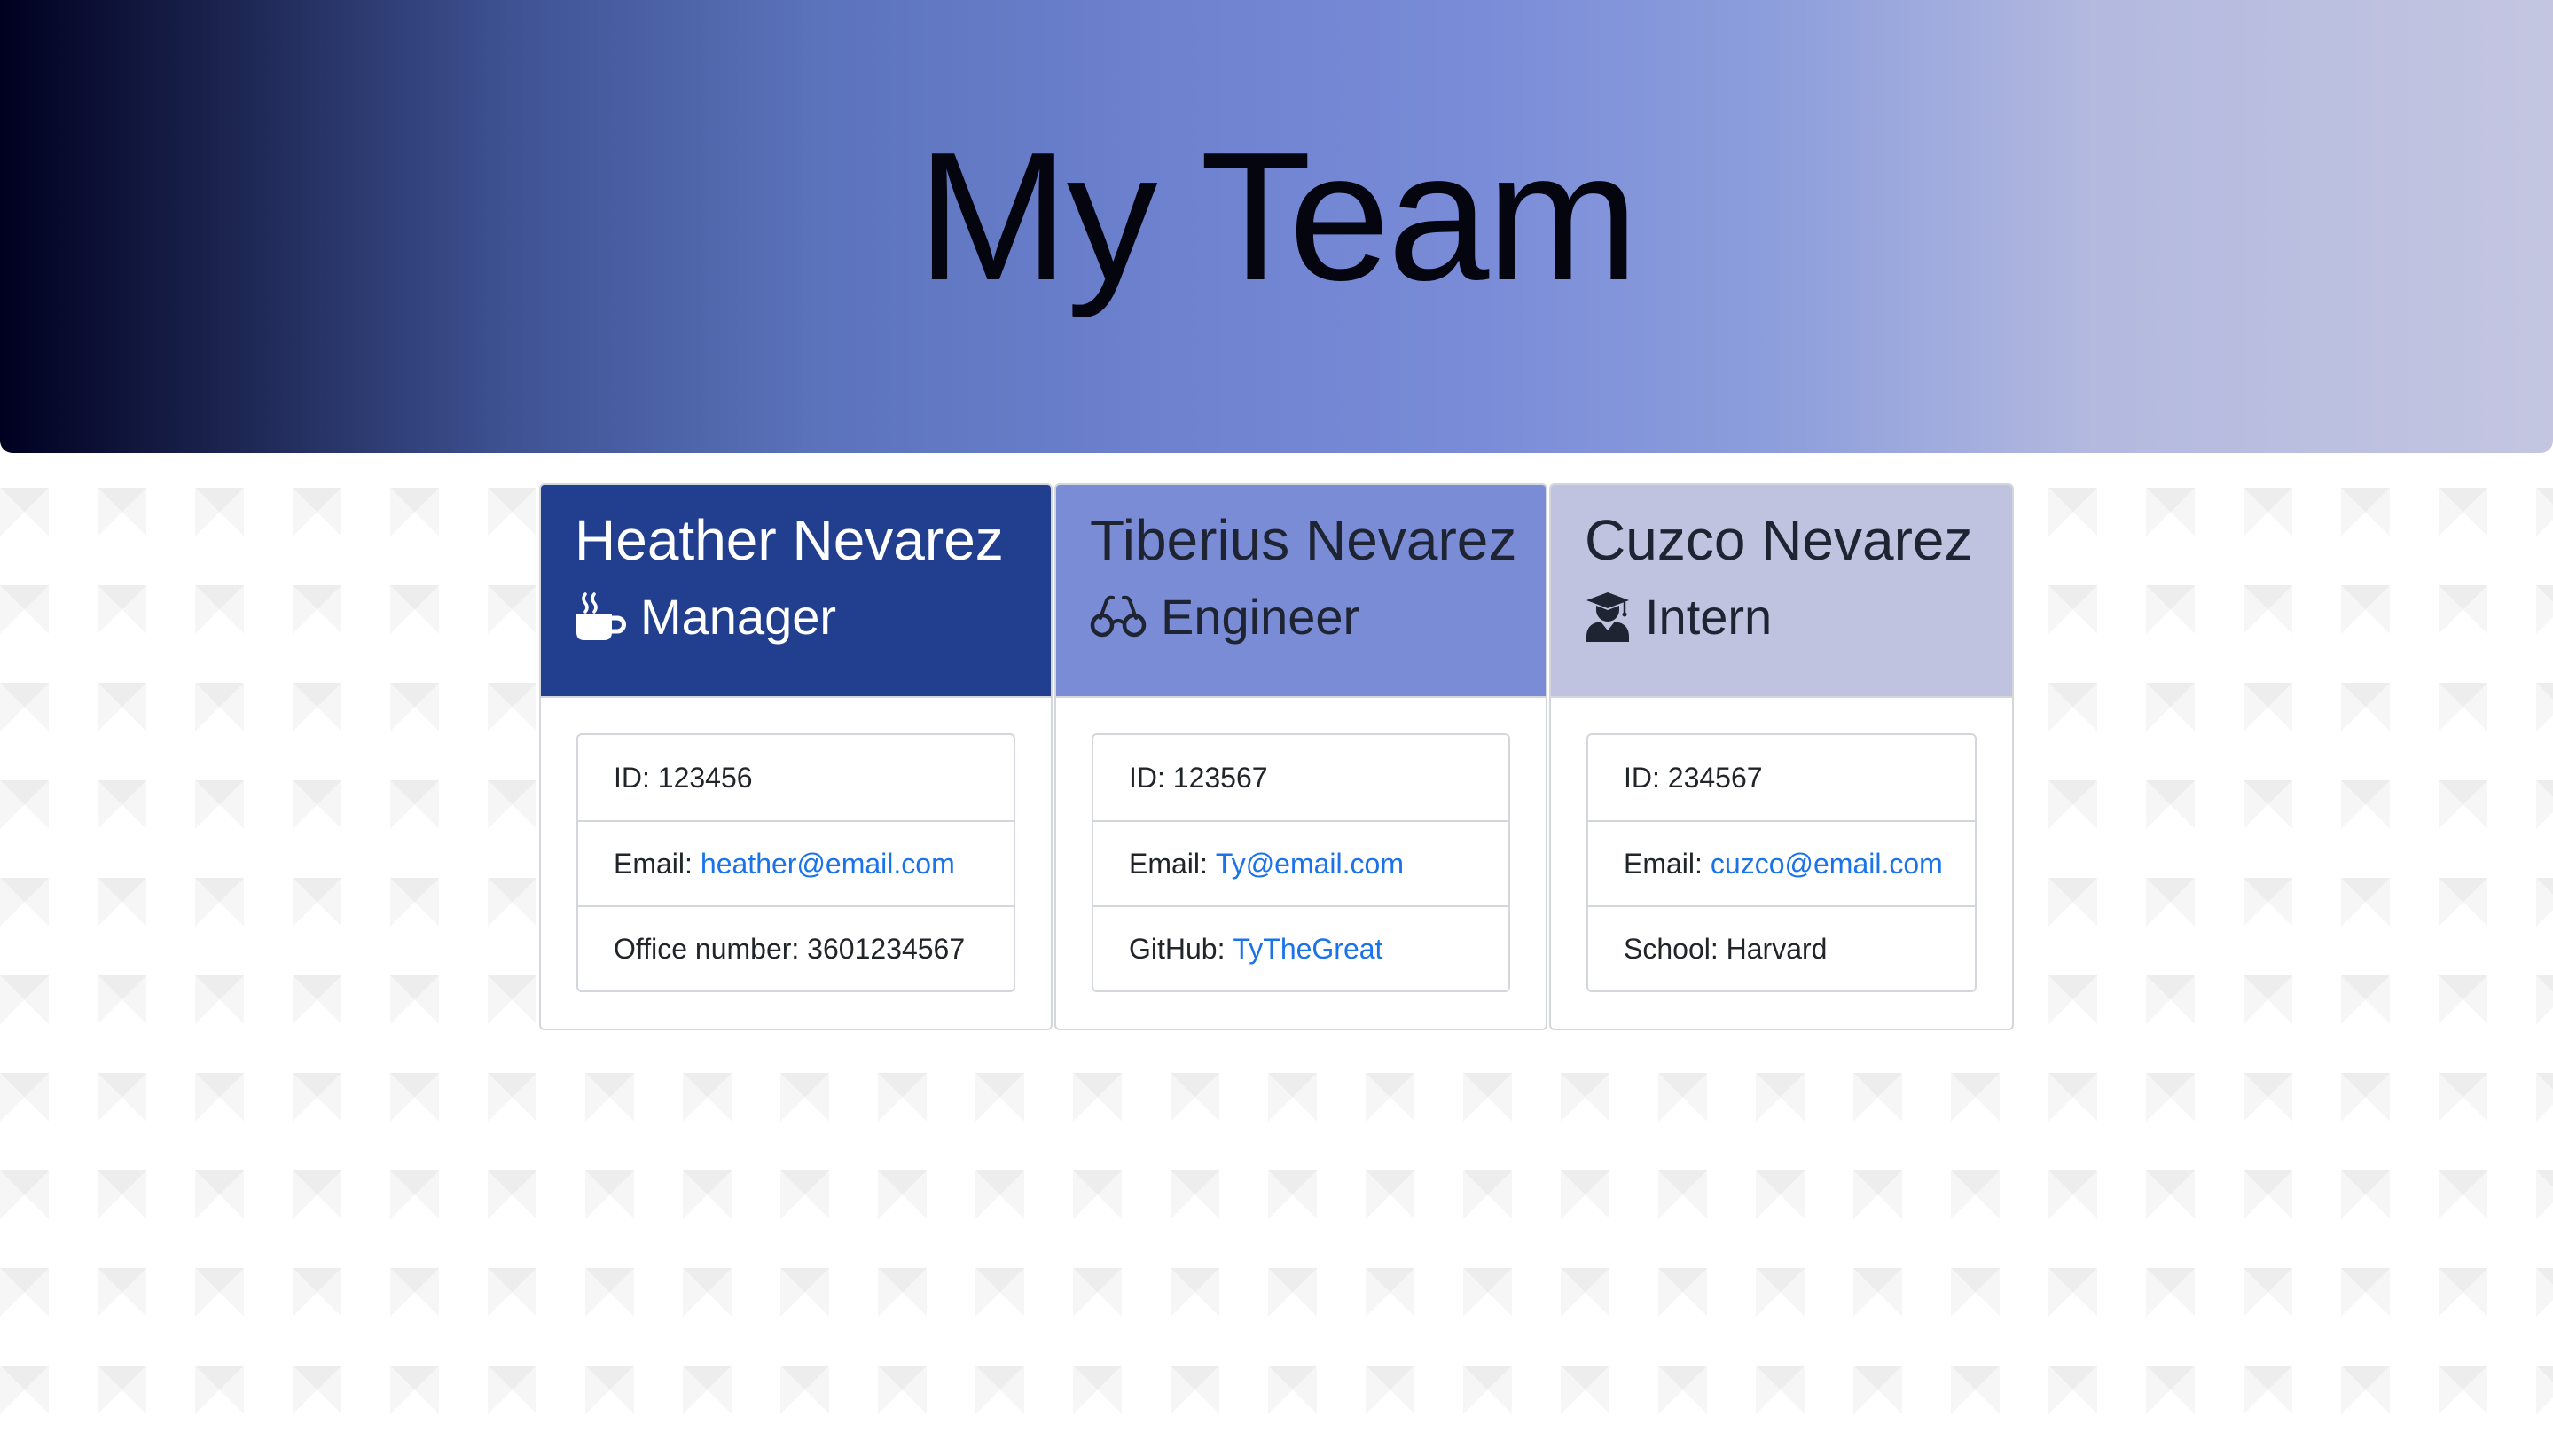  What do you see at coordinates (1220, 777) in the screenshot?
I see `id-value: 123567` at bounding box center [1220, 777].